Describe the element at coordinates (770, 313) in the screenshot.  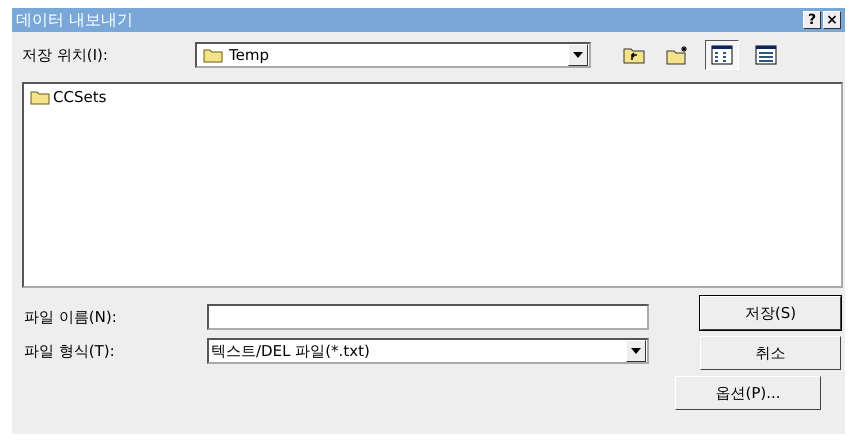
I see `save-button: 저장(S)` at that location.